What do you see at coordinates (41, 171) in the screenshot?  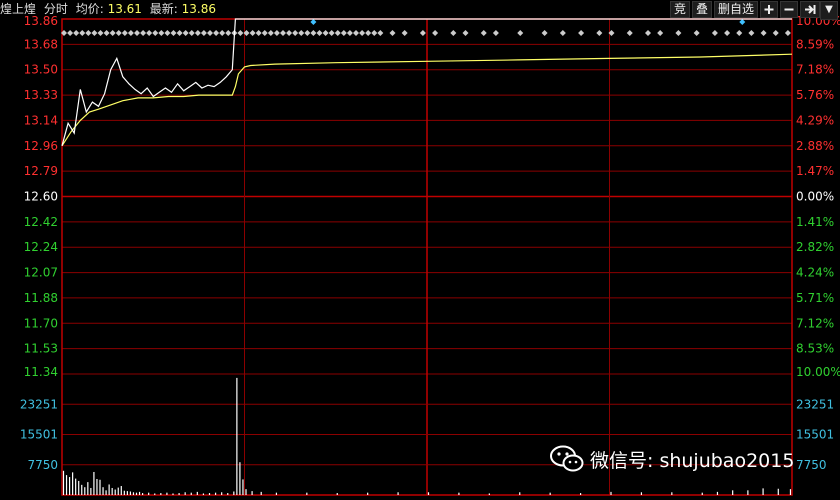 I see `price-tick-label: 12.79` at bounding box center [41, 171].